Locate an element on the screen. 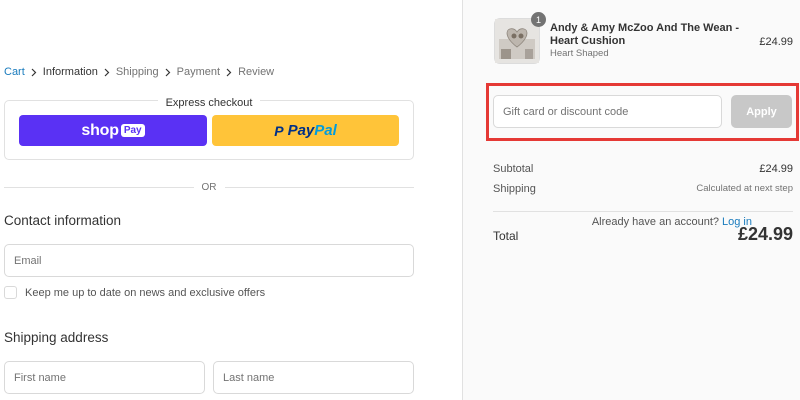  account-prompt-text: Already have an account? is located at coordinates (655, 222).